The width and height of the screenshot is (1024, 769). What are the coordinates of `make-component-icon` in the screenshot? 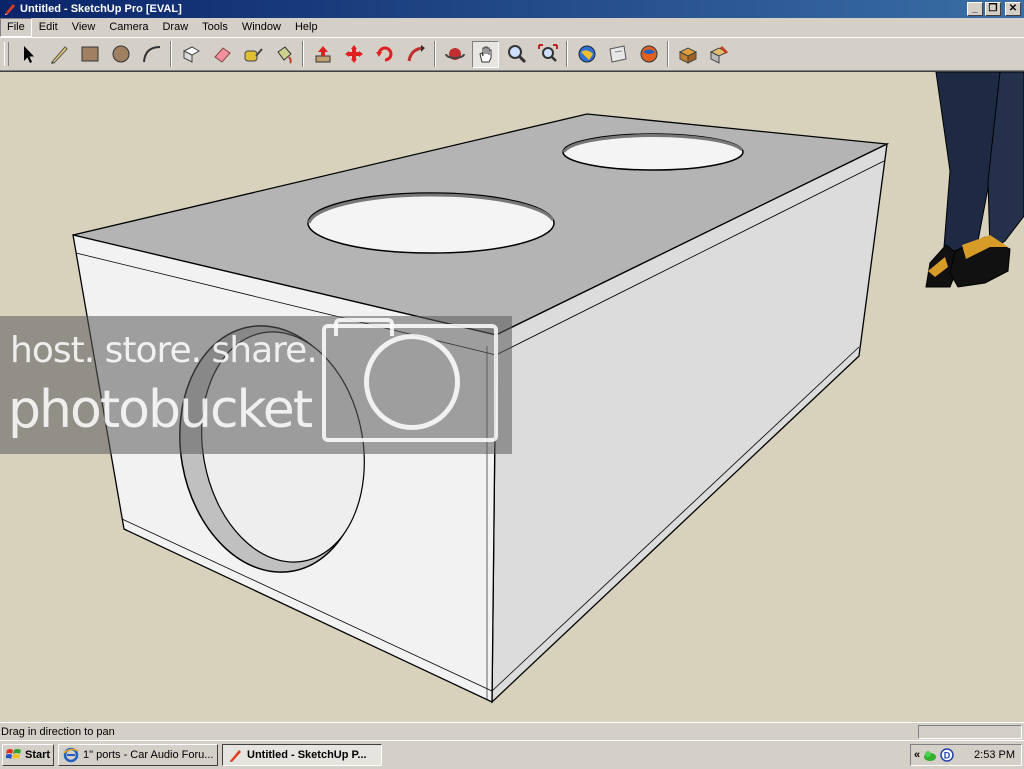 It's located at (191, 54).